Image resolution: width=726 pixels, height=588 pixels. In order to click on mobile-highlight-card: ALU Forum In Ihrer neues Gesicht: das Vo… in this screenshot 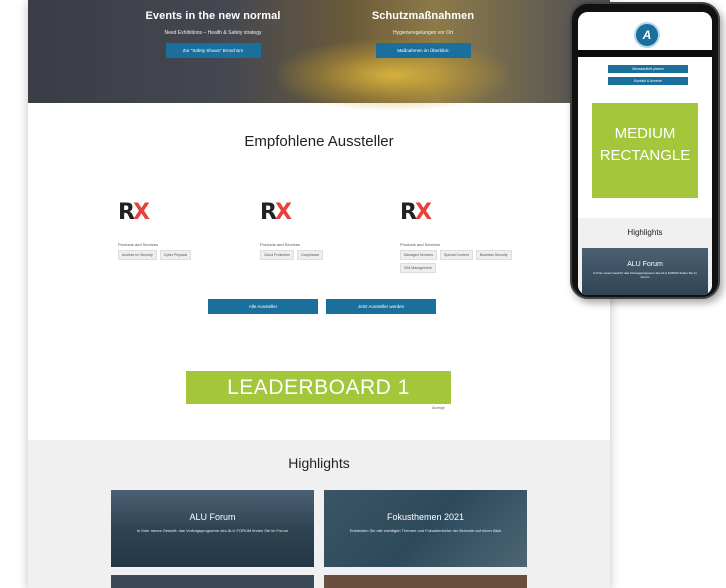, I will do `click(645, 271)`.